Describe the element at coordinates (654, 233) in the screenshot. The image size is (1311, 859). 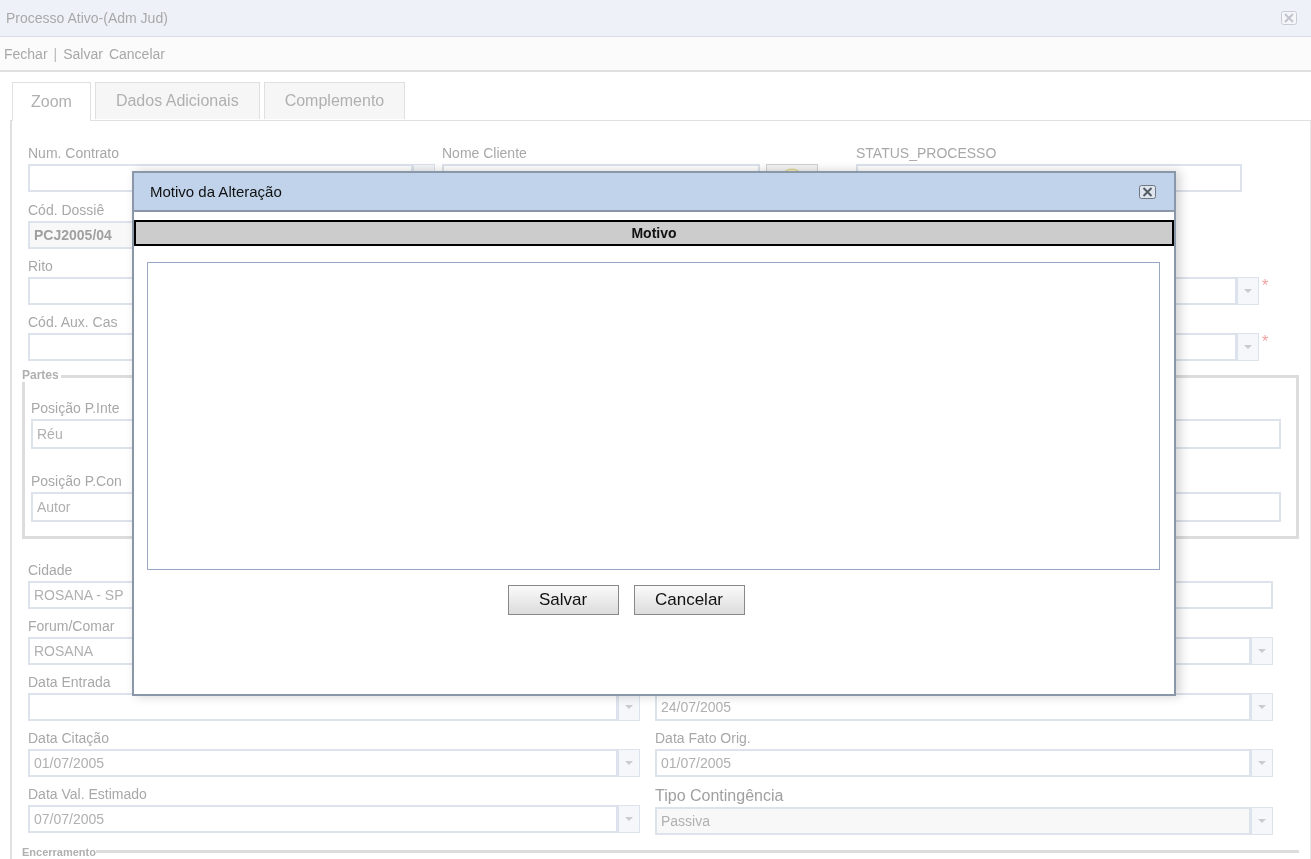
I see `column-header: Motivo` at that location.